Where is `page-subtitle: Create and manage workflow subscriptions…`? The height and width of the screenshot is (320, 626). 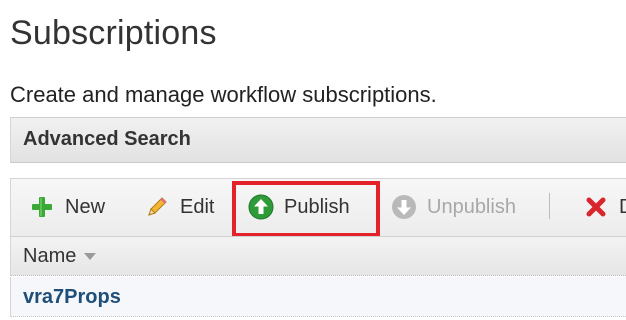
page-subtitle: Create and manage workflow subscriptions… is located at coordinates (223, 94).